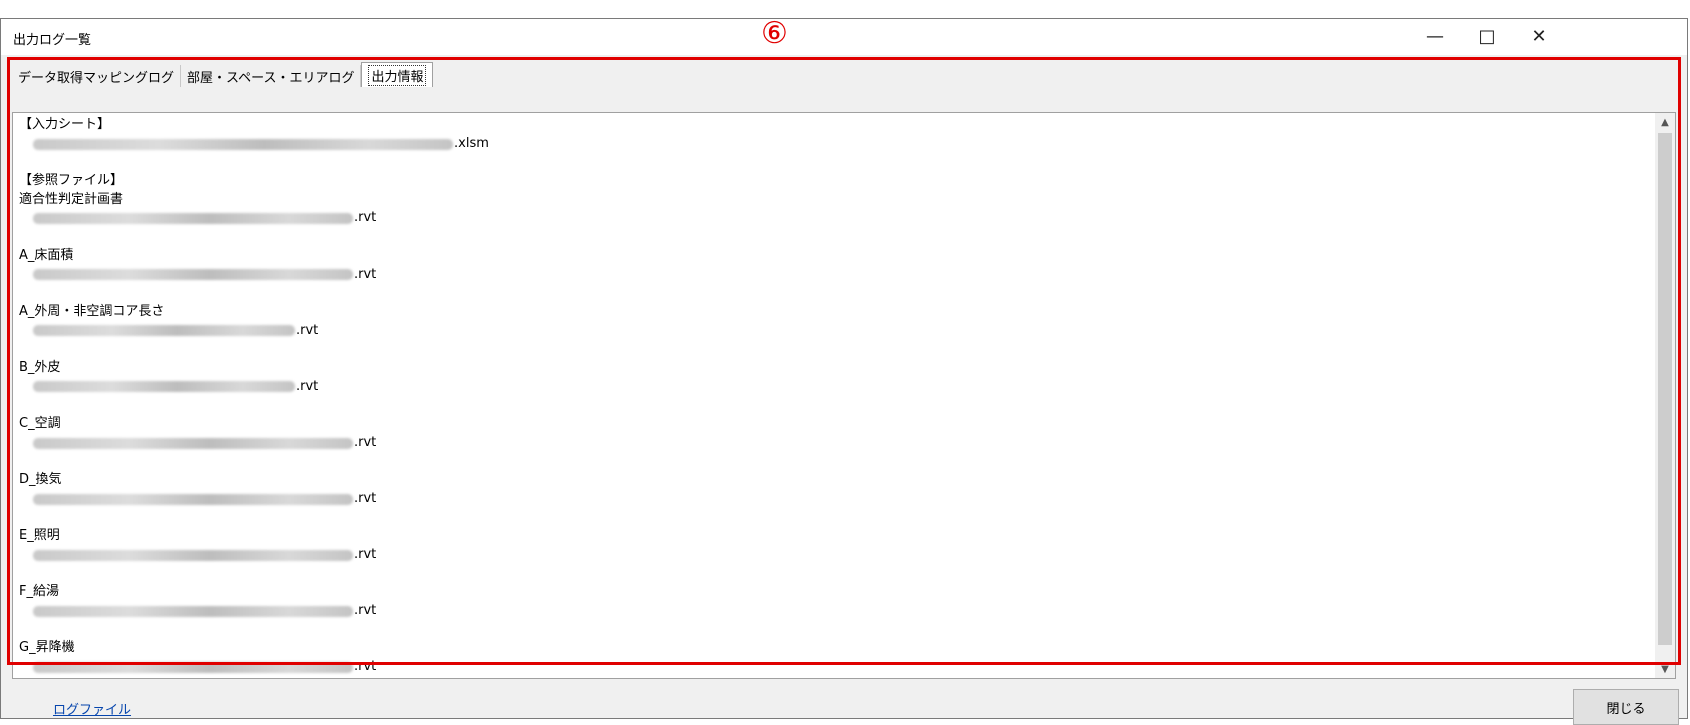  I want to click on tab-strip: データ取得マッピングログ 部屋・スペース・エリアログ 出力情報, so click(223, 74).